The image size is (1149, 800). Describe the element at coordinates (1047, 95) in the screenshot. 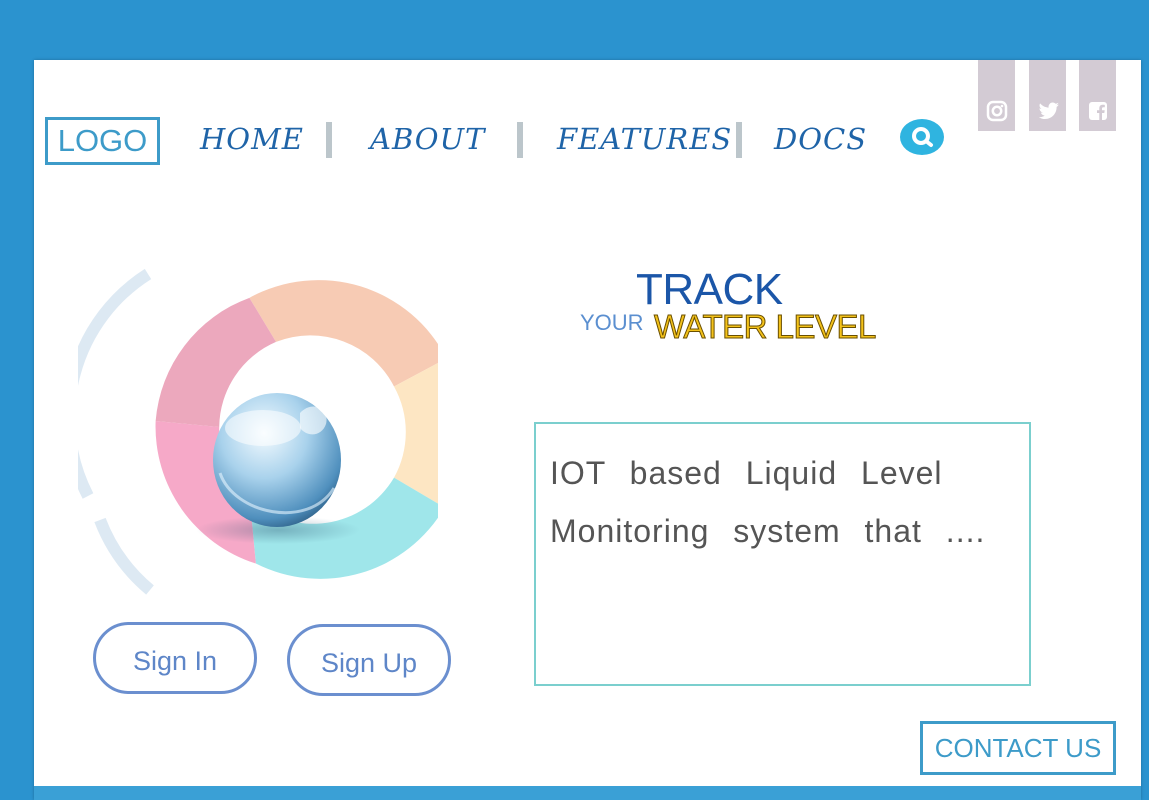

I see `twitter-button` at that location.